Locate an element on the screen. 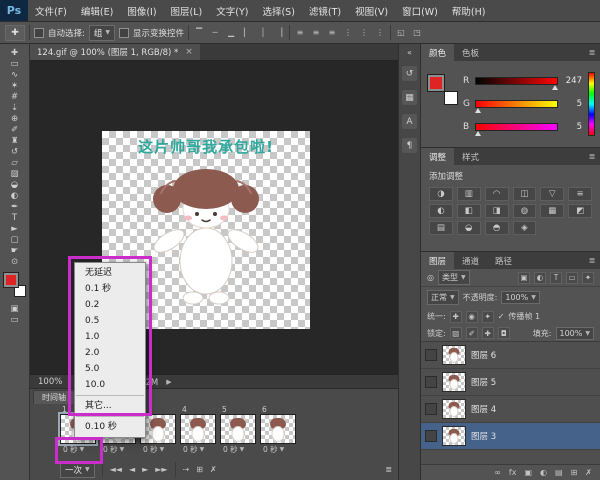 This screenshot has width=600, height=480. frame-thumbnail is located at coordinates (238, 429).